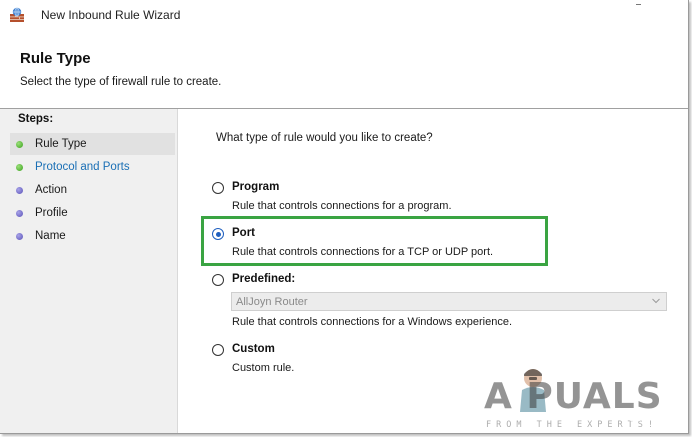 This screenshot has height=437, width=692. What do you see at coordinates (580, 401) in the screenshot?
I see `appuals-watermark: A PUALS FROM THE EXPERTS!` at bounding box center [580, 401].